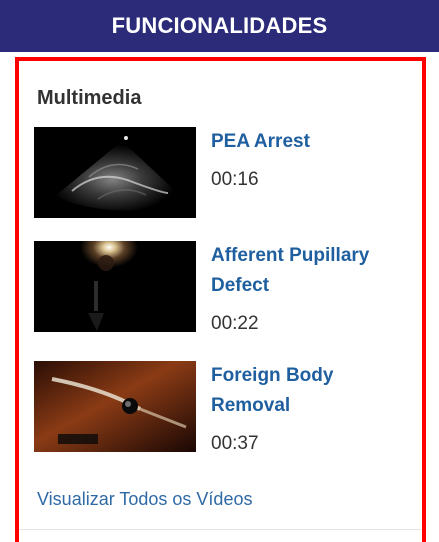  What do you see at coordinates (235, 443) in the screenshot?
I see `video-duration: 00:37` at bounding box center [235, 443].